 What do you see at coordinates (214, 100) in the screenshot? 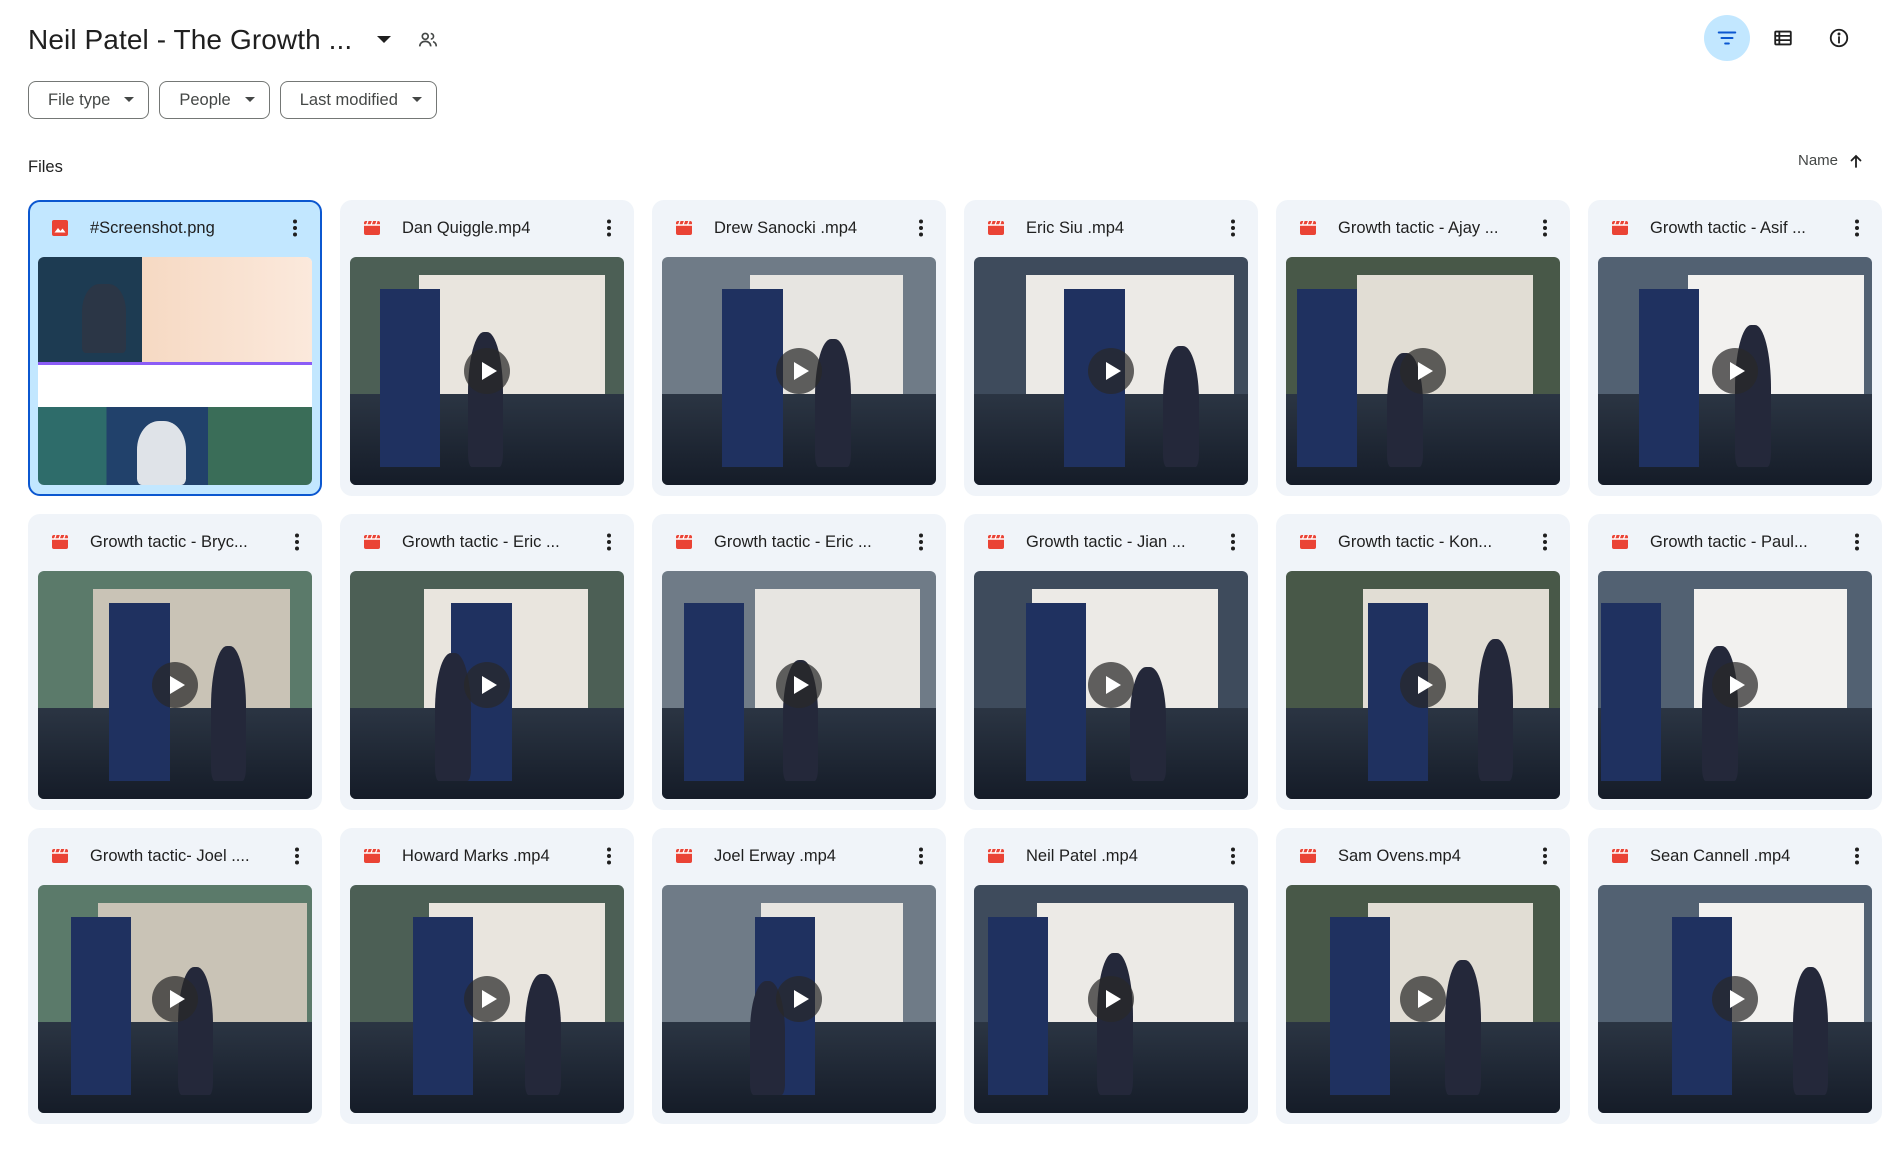
I see `people-filter: People` at bounding box center [214, 100].